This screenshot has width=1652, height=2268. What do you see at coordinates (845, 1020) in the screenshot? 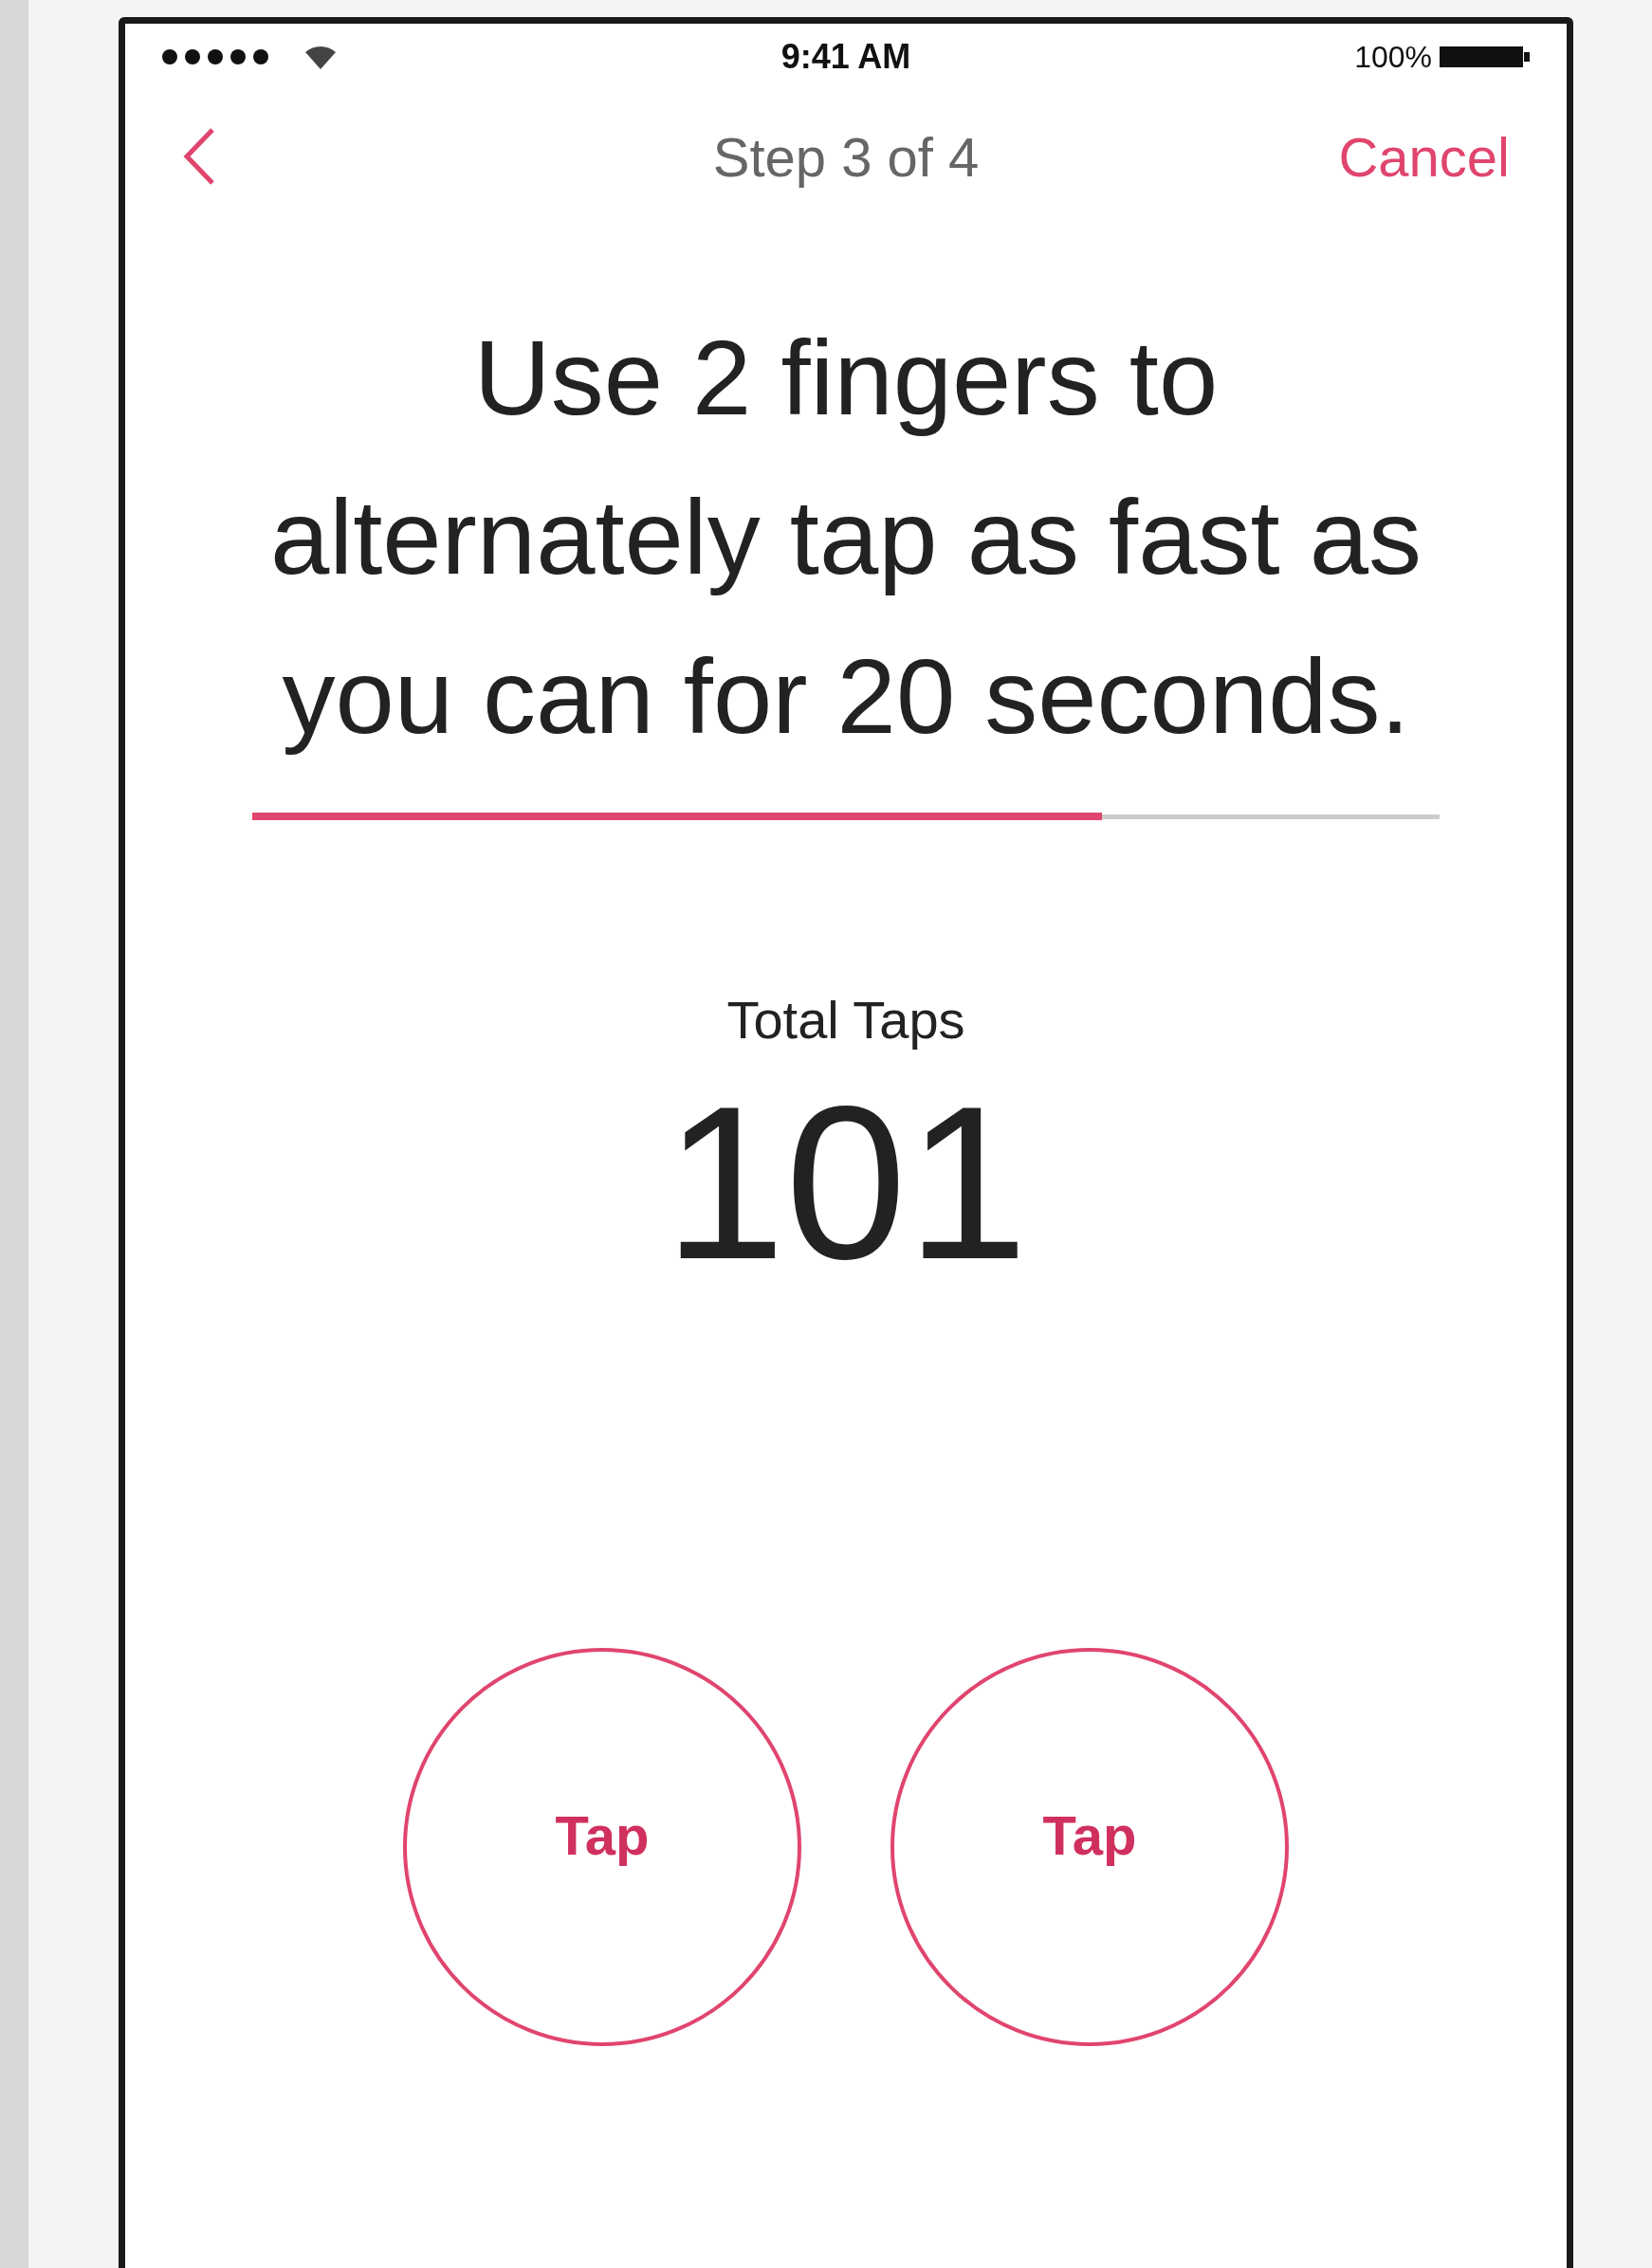
I see `counter-label: Total Taps` at bounding box center [845, 1020].